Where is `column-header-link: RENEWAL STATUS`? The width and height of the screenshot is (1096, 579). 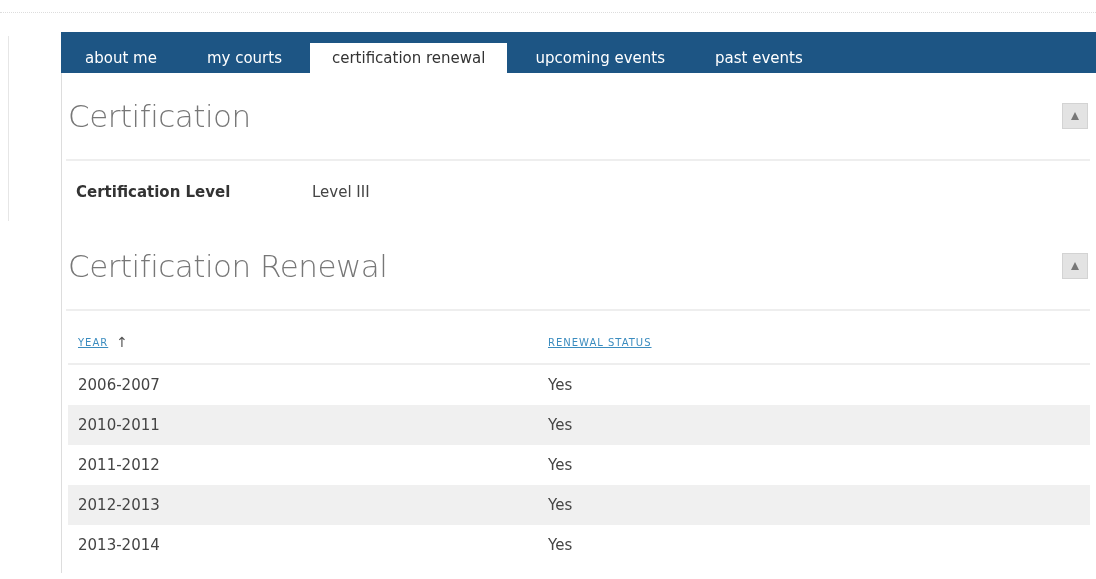 column-header-link: RENEWAL STATUS is located at coordinates (600, 342).